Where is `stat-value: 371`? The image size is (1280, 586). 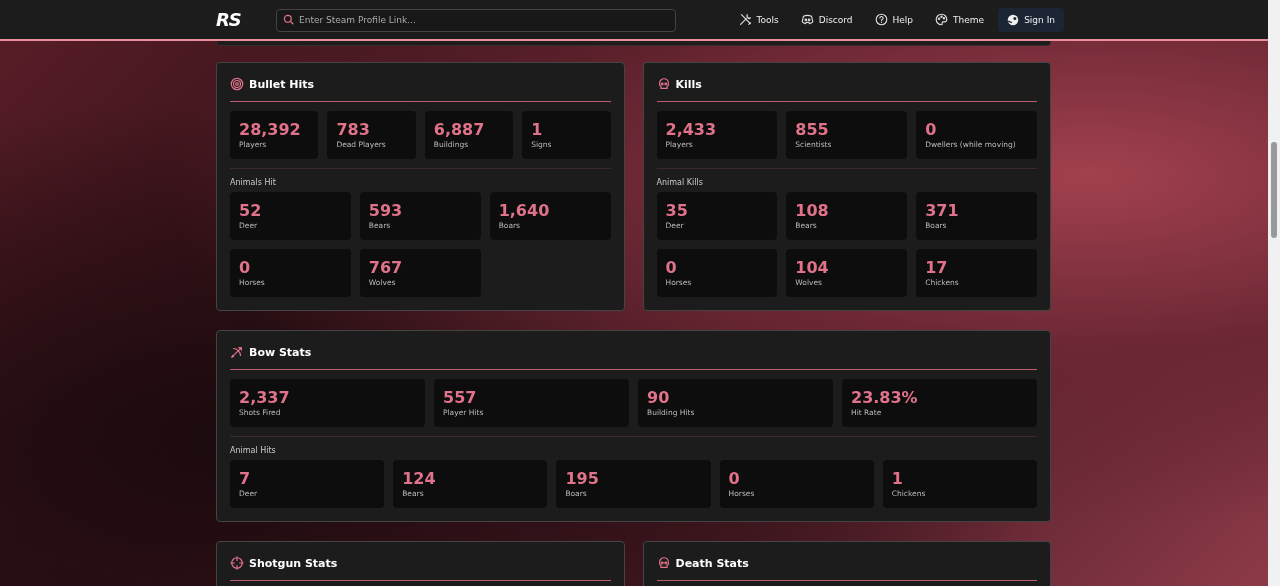
stat-value: 371 is located at coordinates (942, 210).